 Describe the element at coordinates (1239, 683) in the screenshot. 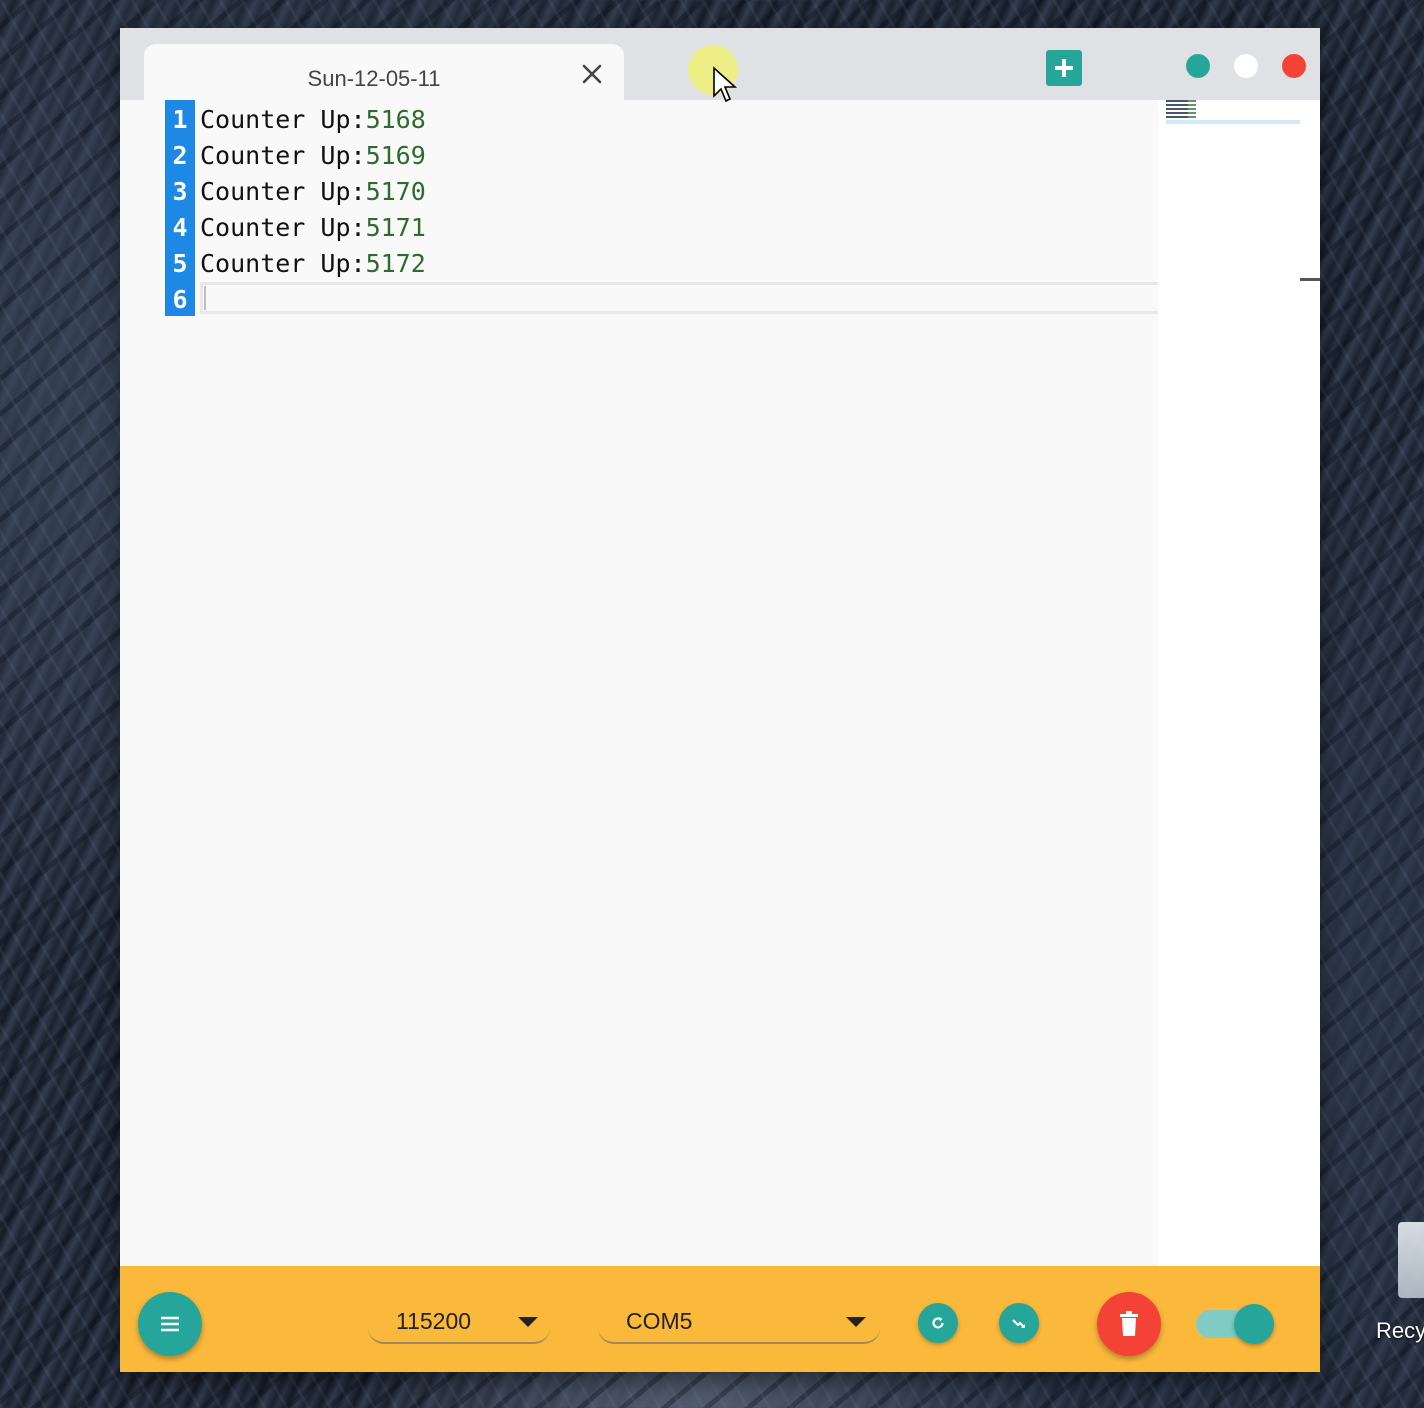

I see `minimap` at that location.